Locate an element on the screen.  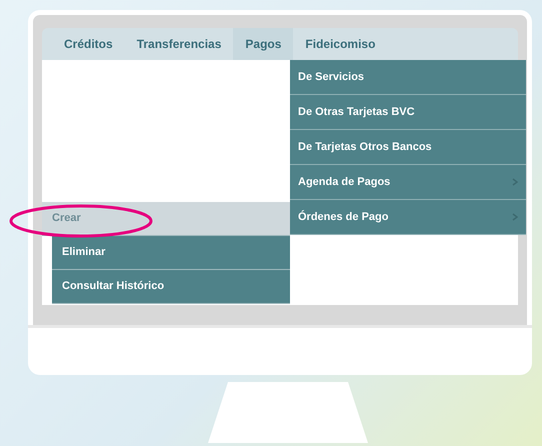
menu-item: Crear is located at coordinates (166, 219).